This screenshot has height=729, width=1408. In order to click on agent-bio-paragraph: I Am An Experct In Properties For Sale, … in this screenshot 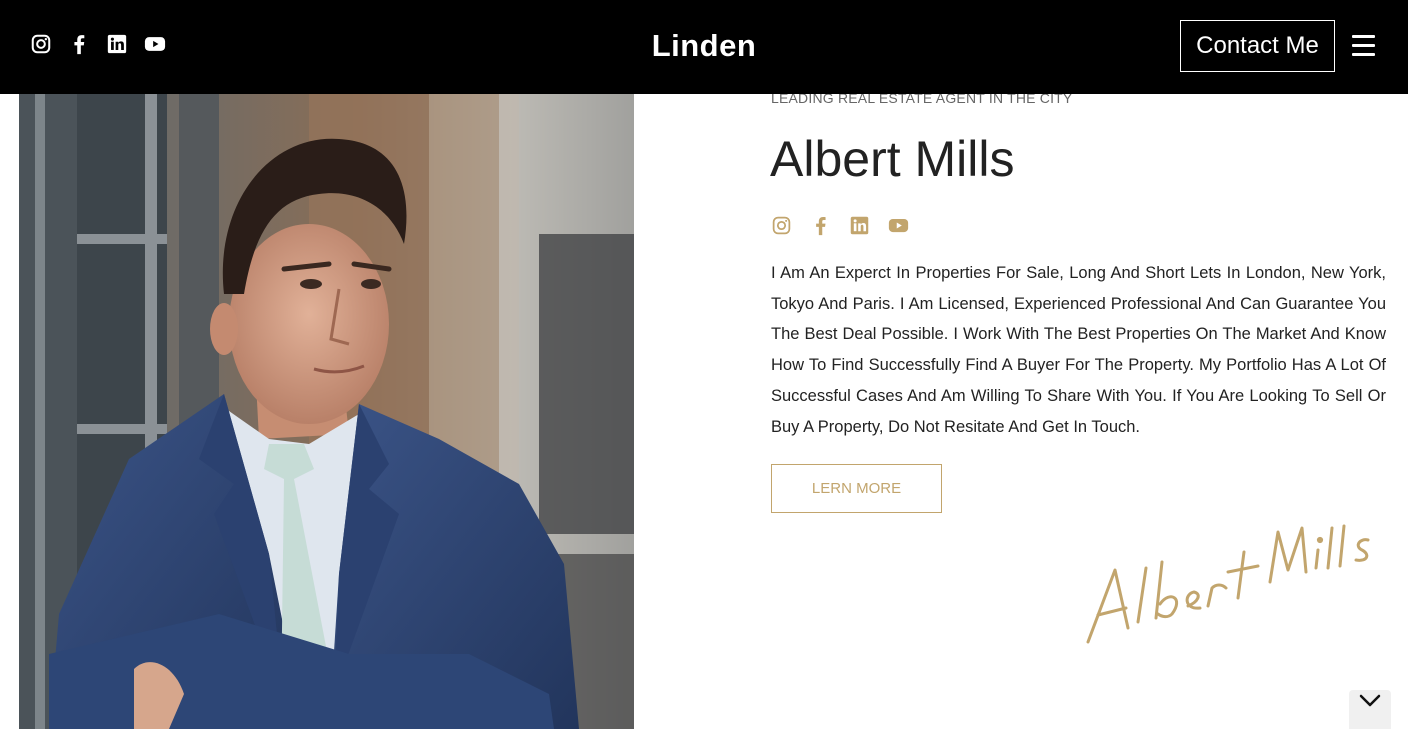, I will do `click(1078, 350)`.